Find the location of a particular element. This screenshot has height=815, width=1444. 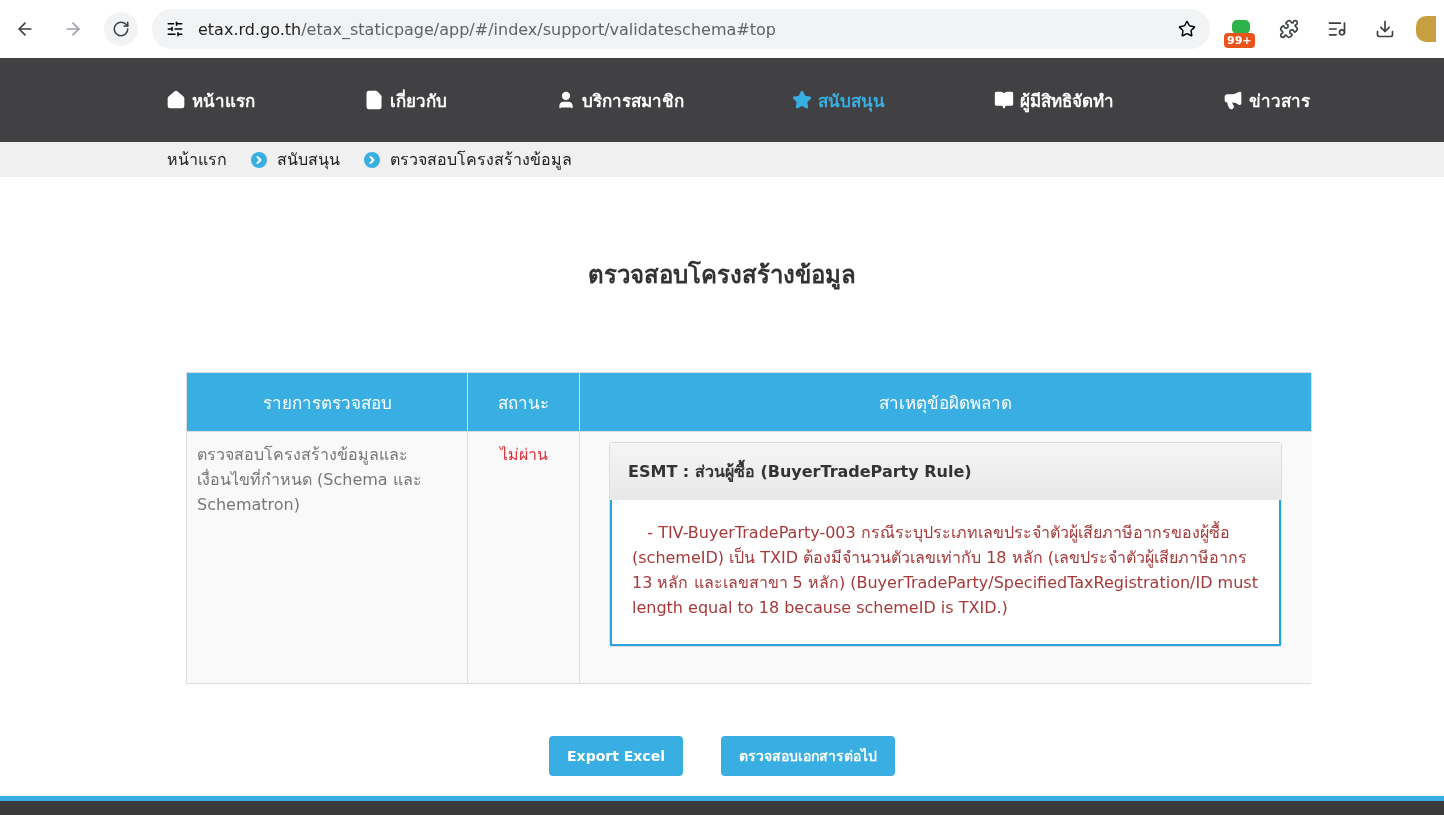

site-settings-icon is located at coordinates (175, 29).